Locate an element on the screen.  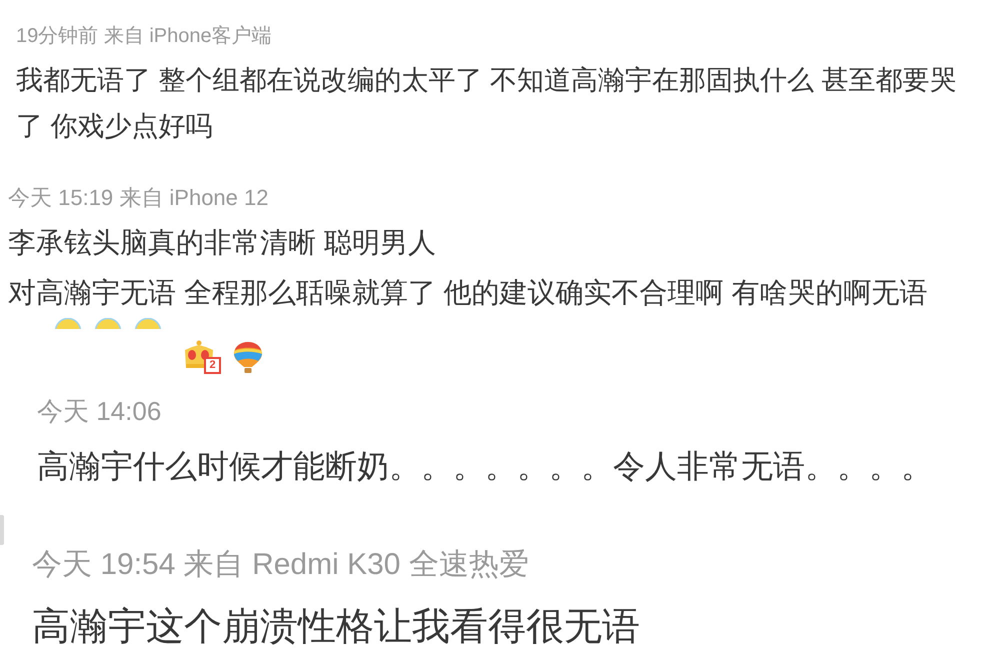
hot-air-balloon-icon is located at coordinates (248, 357).